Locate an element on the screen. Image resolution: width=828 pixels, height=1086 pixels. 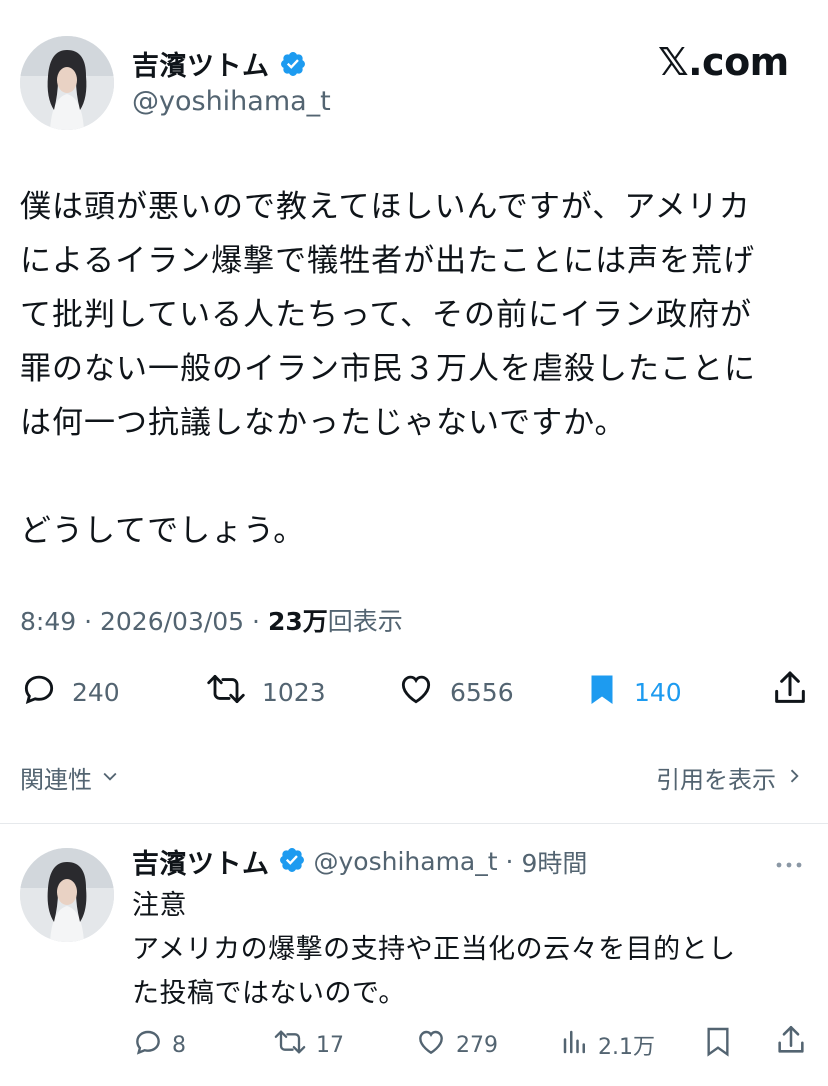
more-icon is located at coordinates (789, 865).